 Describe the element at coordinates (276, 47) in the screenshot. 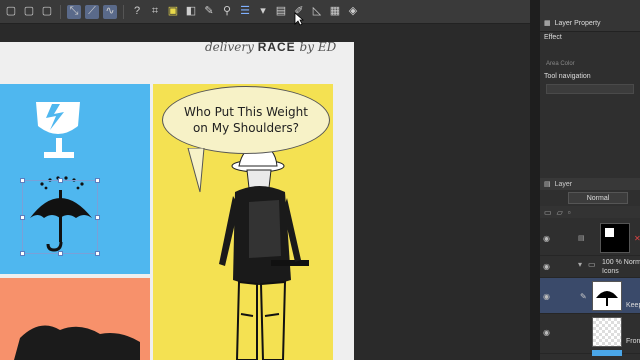

I see `header-race: RACE` at that location.